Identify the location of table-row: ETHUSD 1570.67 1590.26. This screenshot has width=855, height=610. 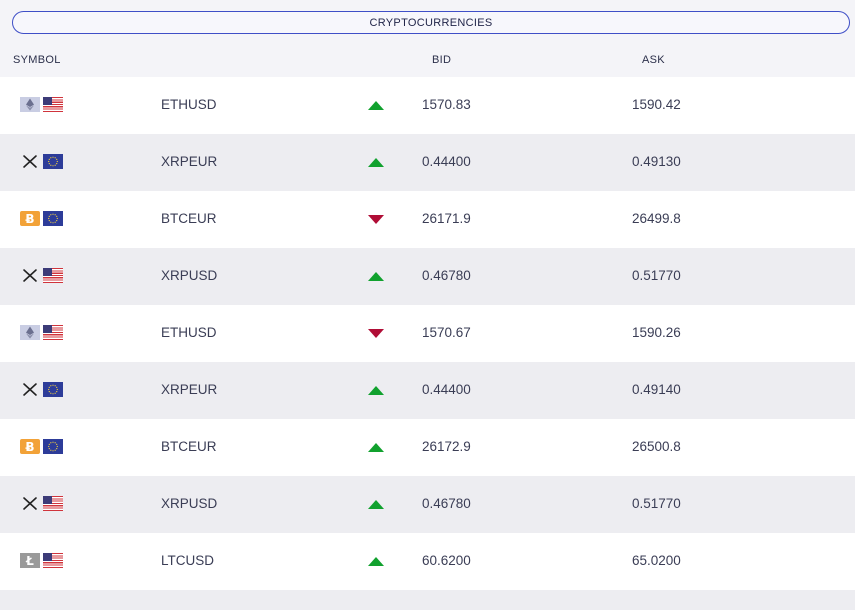
(427, 333).